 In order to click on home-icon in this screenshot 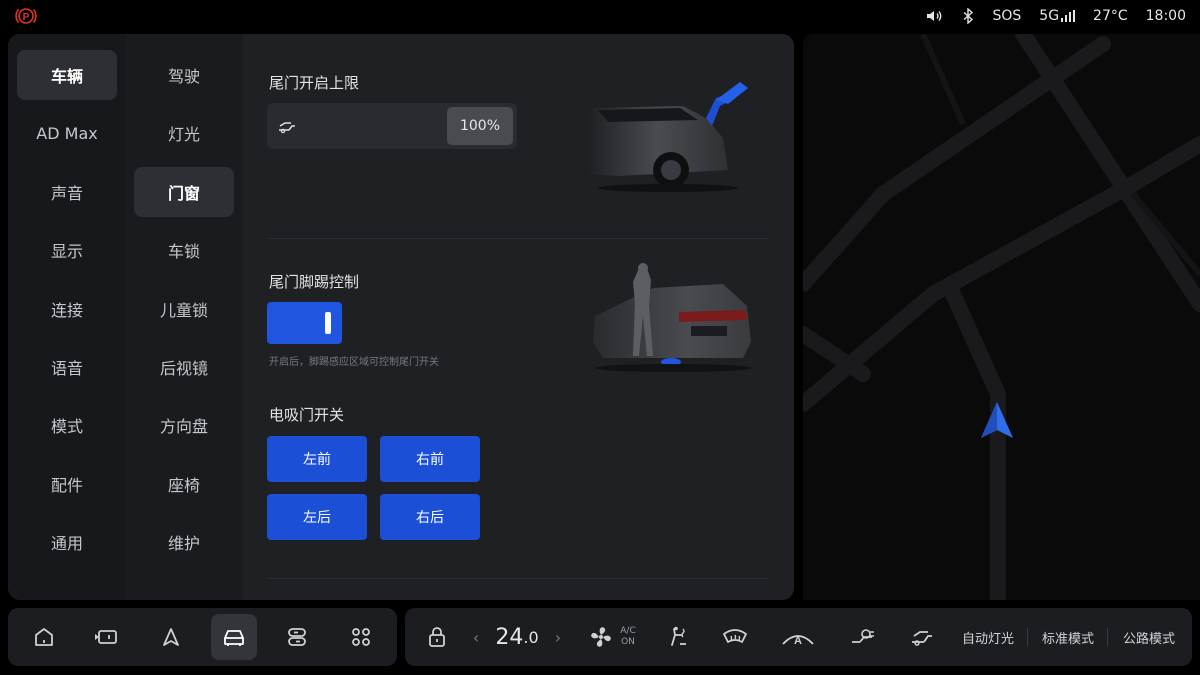, I will do `click(44, 637)`.